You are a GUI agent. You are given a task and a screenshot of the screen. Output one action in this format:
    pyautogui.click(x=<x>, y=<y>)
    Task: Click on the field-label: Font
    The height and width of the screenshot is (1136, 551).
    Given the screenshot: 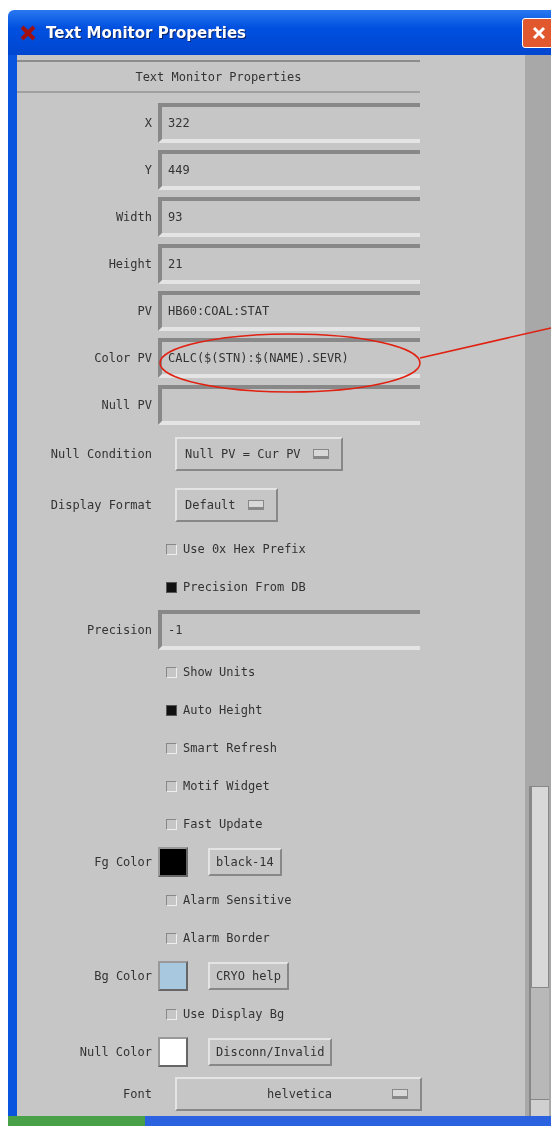 What is the action you would take?
    pyautogui.click(x=137, y=1093)
    